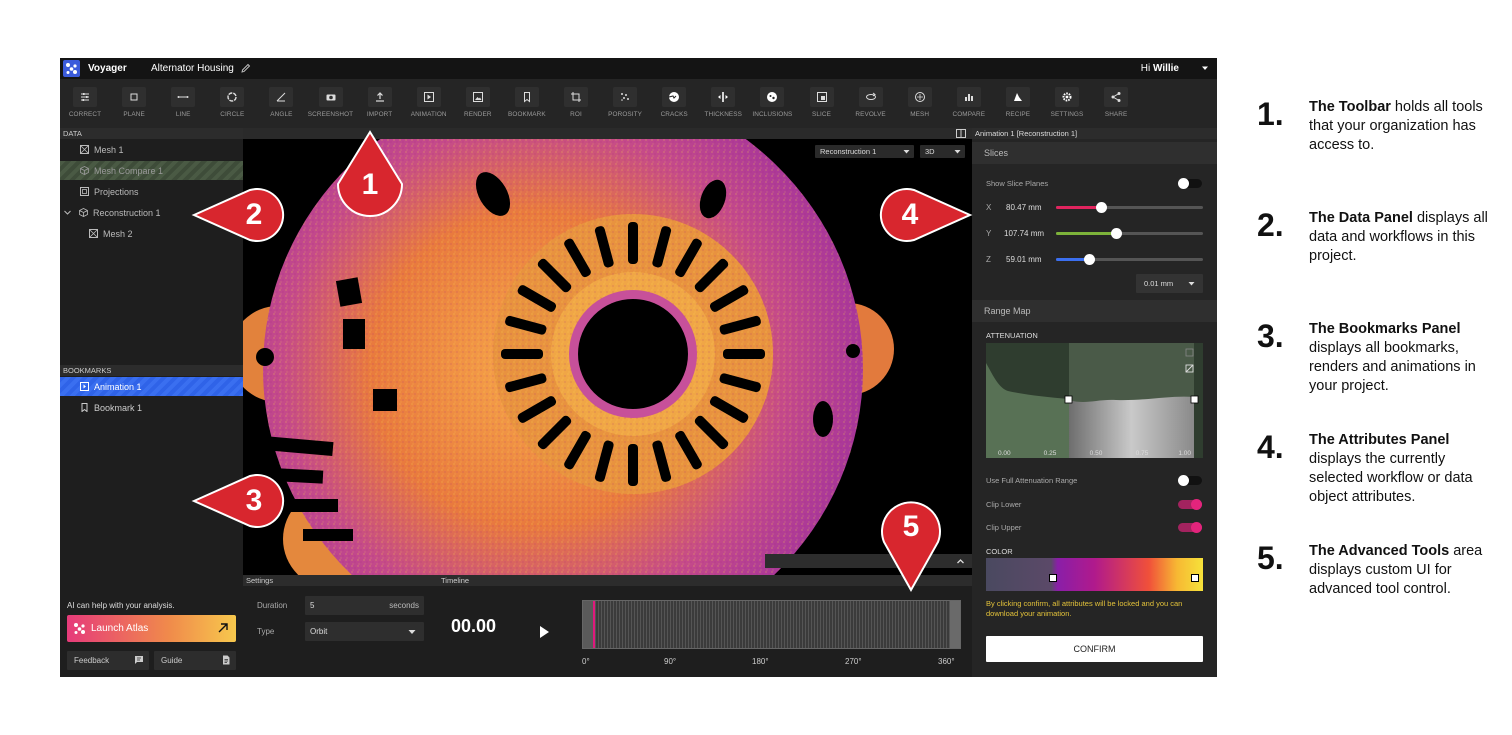 The height and width of the screenshot is (735, 1512). Describe the element at coordinates (84, 149) in the screenshot. I see `mesh-icon` at that location.